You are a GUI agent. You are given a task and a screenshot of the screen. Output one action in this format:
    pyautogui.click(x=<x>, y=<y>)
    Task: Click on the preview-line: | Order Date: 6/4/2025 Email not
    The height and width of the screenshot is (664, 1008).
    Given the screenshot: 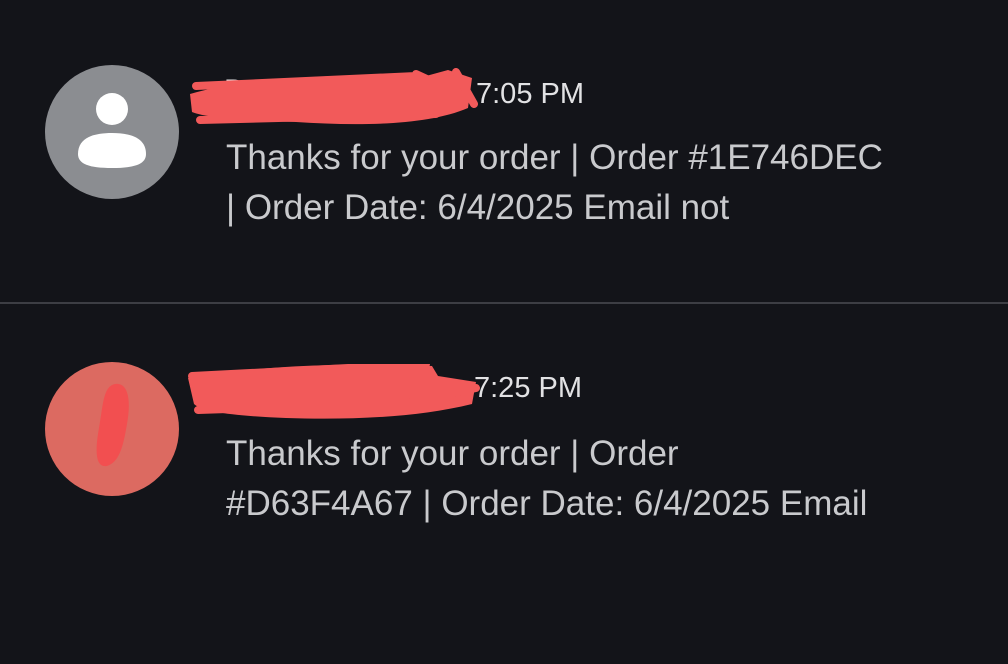 What is the action you would take?
    pyautogui.click(x=478, y=207)
    